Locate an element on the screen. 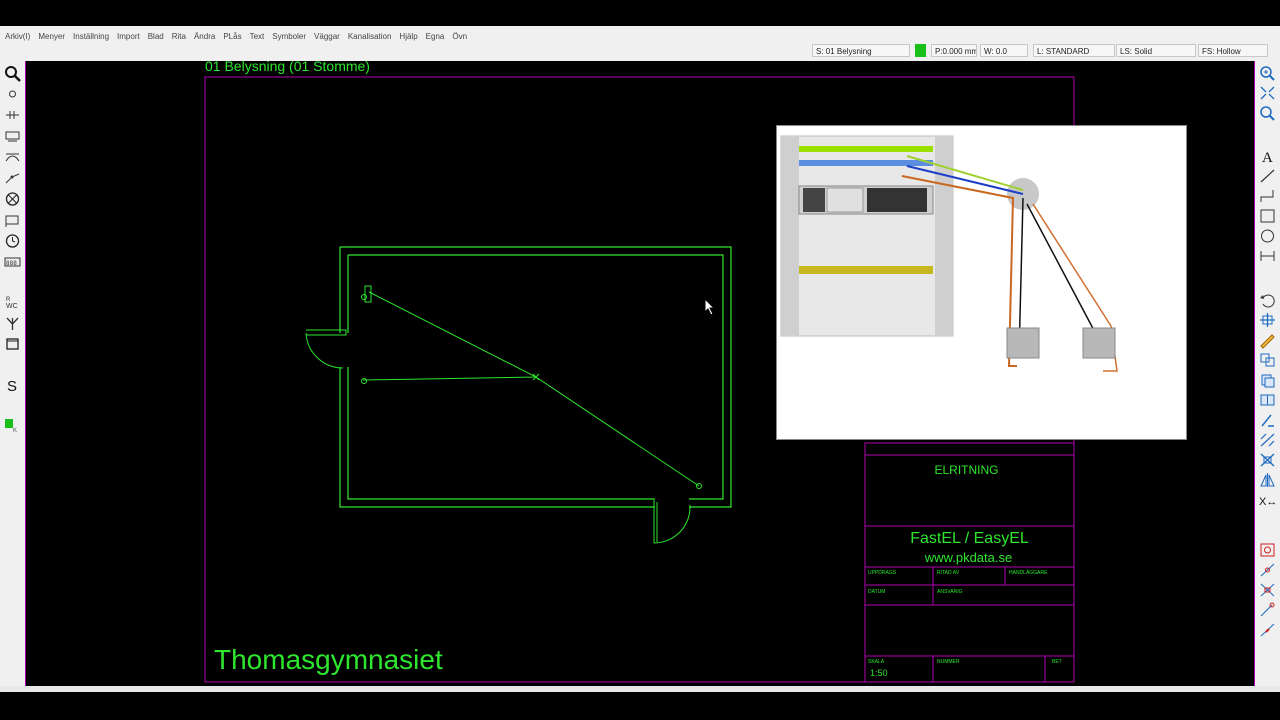 The image size is (1280, 720). wire-diagonal is located at coordinates (534, 389).